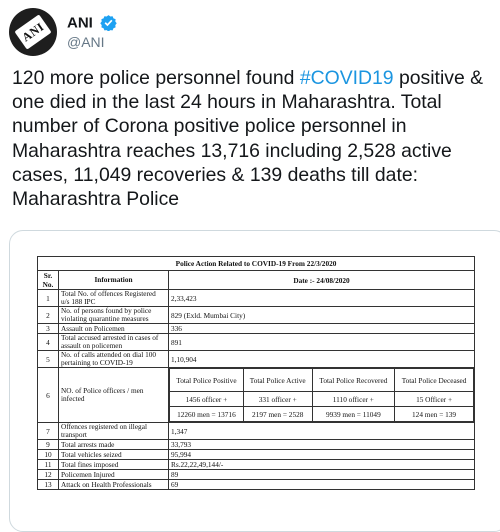 The height and width of the screenshot is (532, 500). What do you see at coordinates (48, 359) in the screenshot?
I see `row-sr: 5` at bounding box center [48, 359].